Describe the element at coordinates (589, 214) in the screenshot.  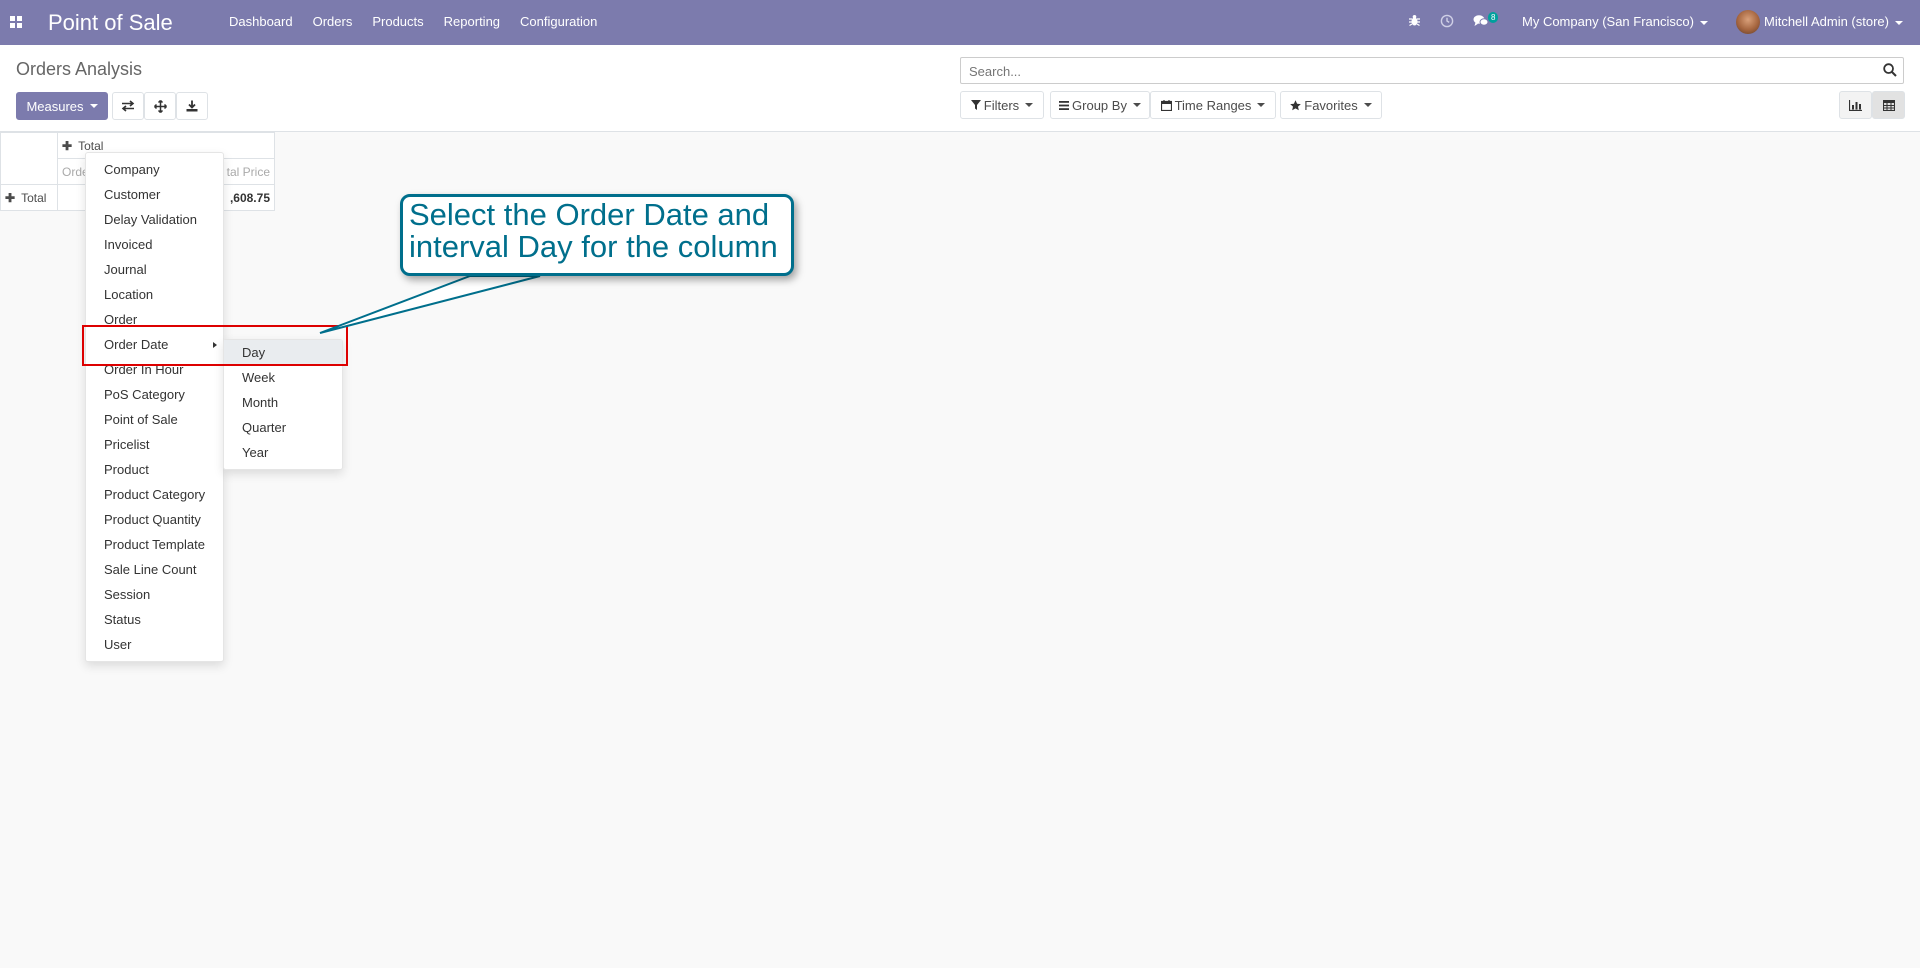
I see `callout-line-1: Select the Order Date and` at that location.